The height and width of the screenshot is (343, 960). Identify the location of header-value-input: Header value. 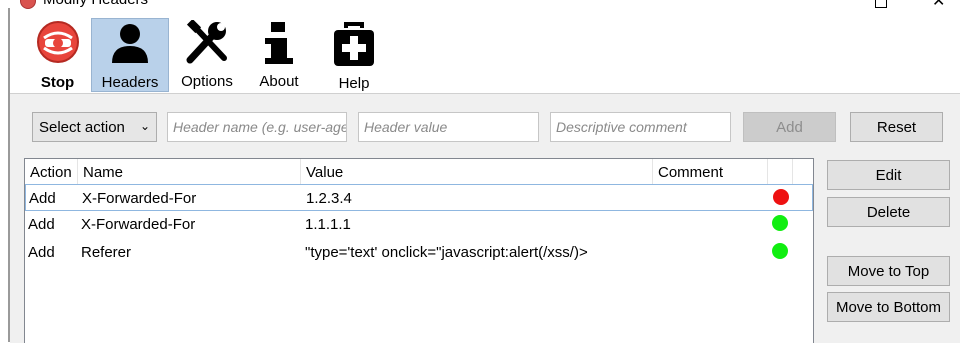
(448, 127).